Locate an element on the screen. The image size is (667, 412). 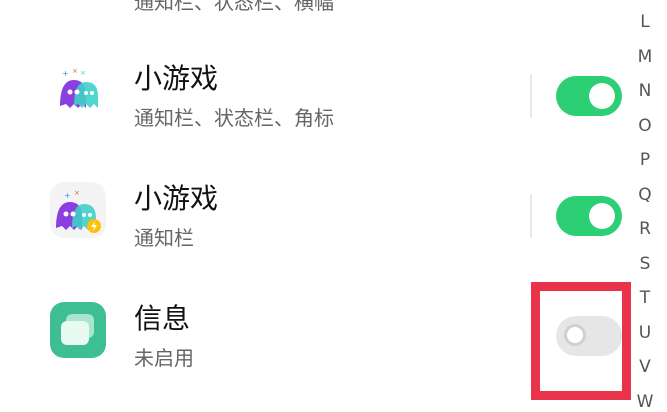
alphabet-index-letter: M is located at coordinates (645, 57).